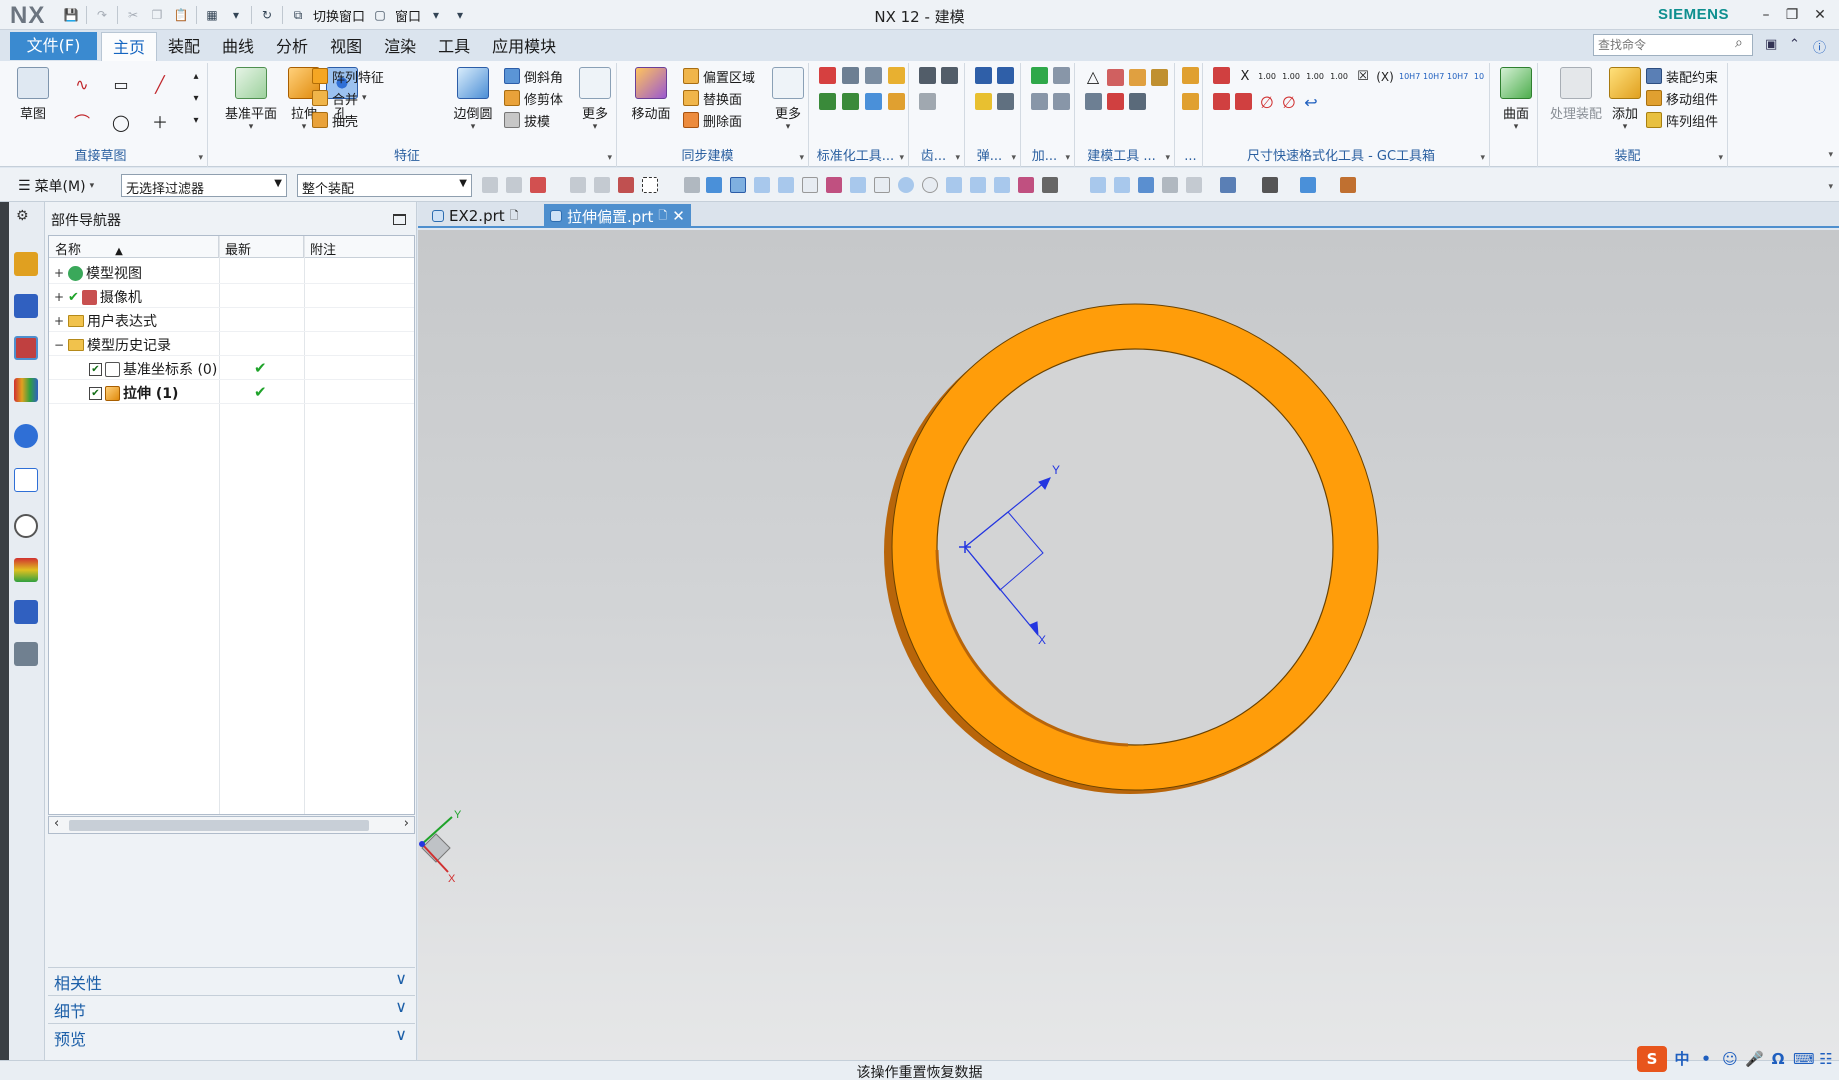 The width and height of the screenshot is (1839, 1080). I want to click on collapse-icon: −, so click(59, 345).